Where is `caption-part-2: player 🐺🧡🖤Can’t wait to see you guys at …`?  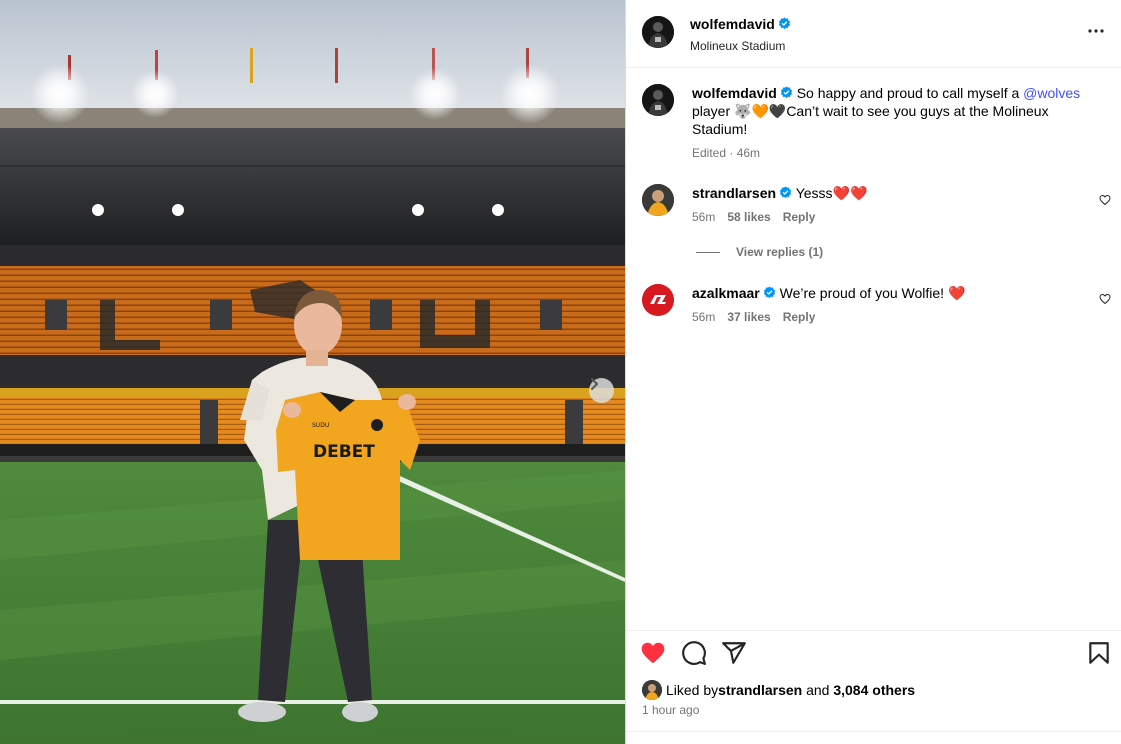
caption-part-2: player 🐺🧡🖤Can’t wait to see you guys at … is located at coordinates (870, 120).